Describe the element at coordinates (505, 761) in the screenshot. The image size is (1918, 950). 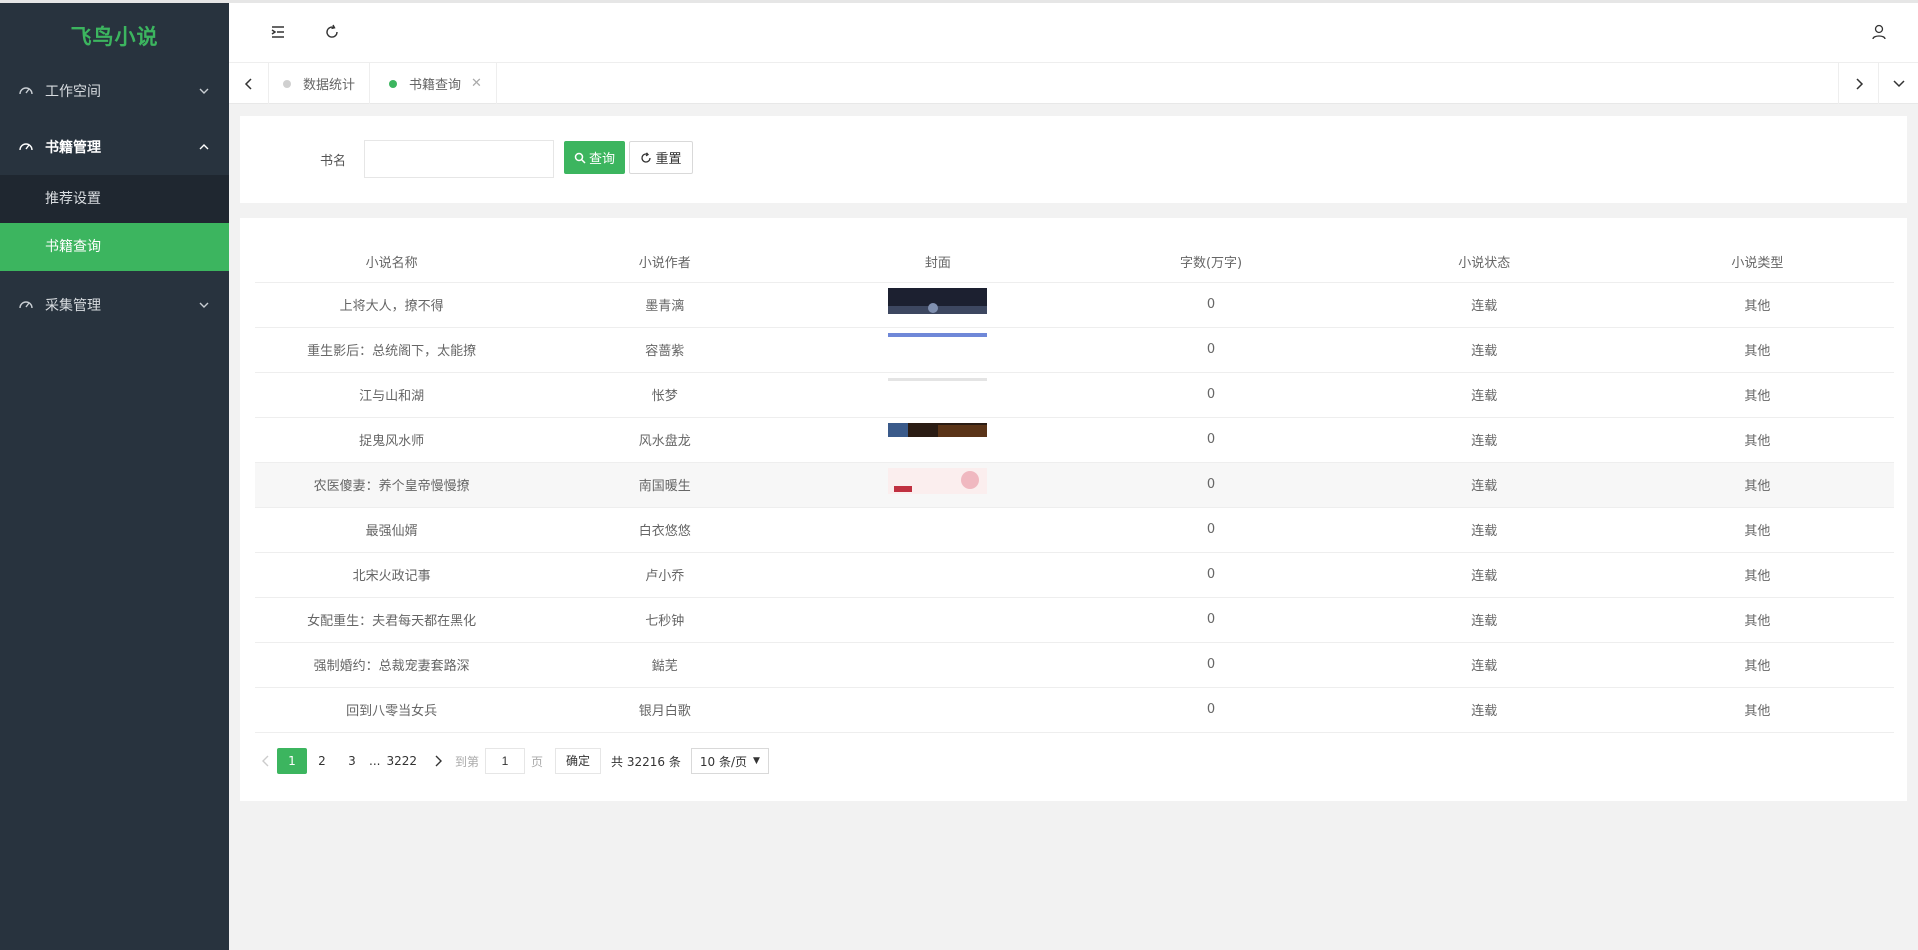
I see `goto-page-input` at that location.